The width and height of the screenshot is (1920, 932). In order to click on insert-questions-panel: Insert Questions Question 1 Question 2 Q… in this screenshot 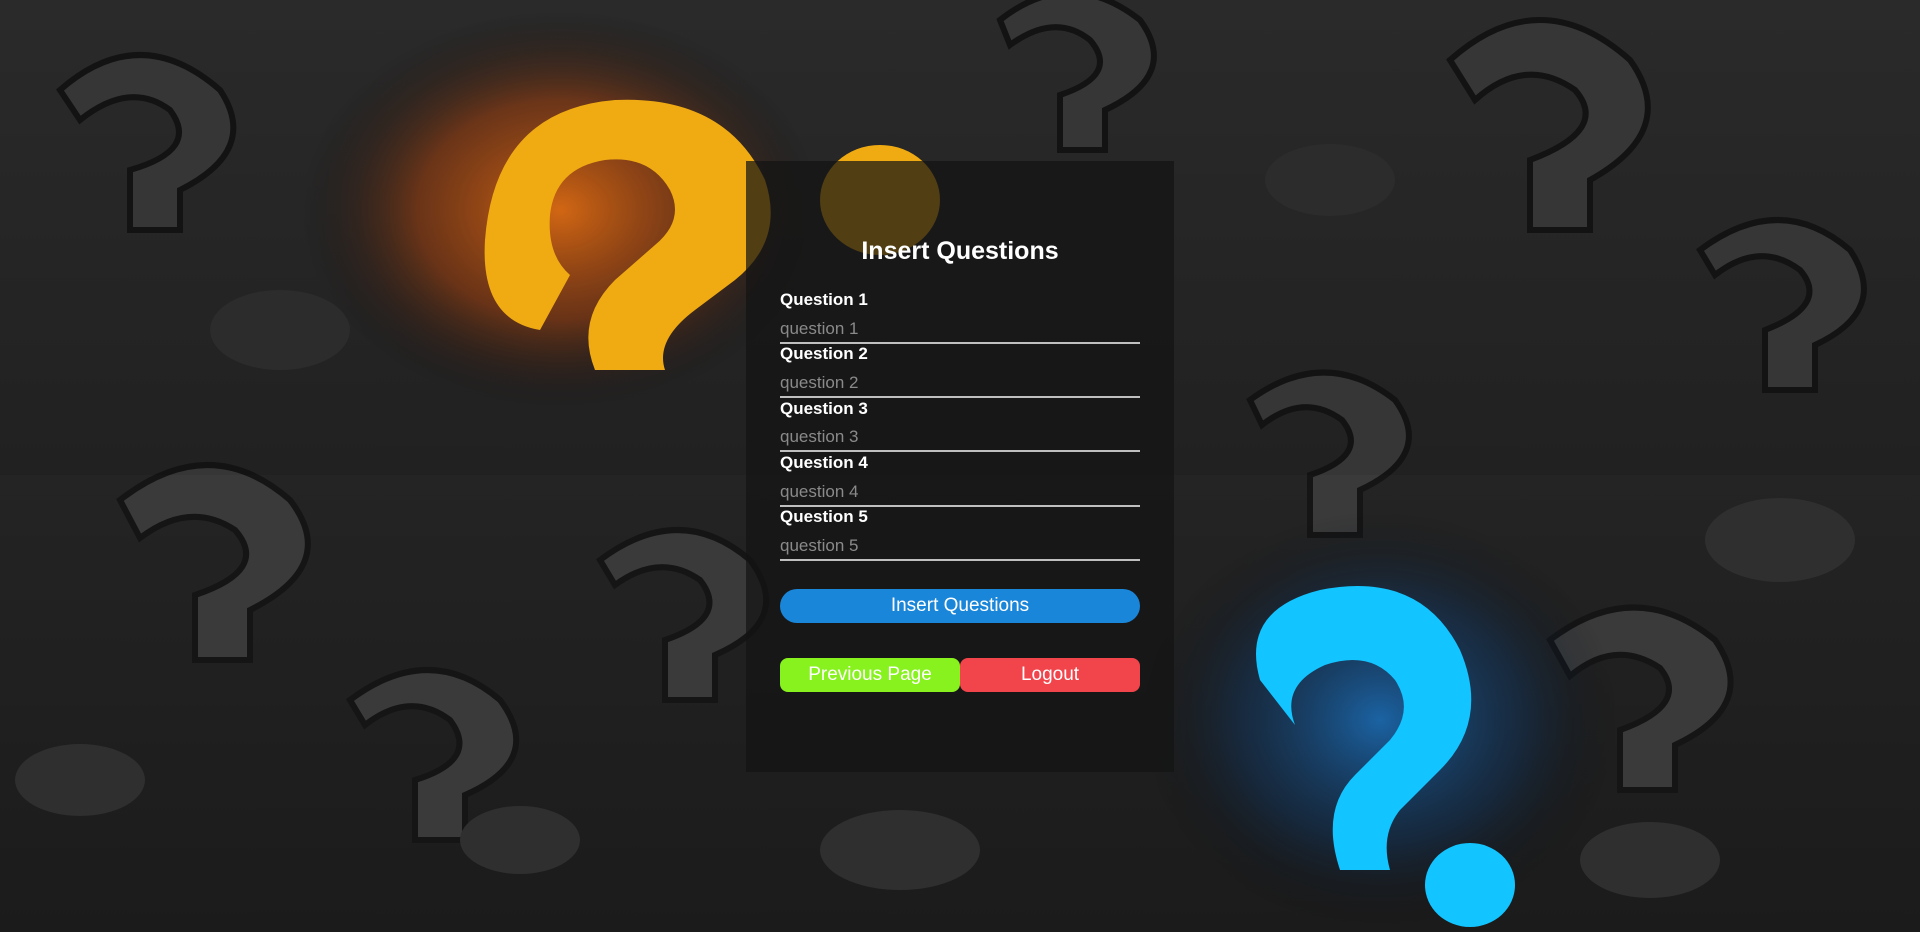, I will do `click(960, 466)`.